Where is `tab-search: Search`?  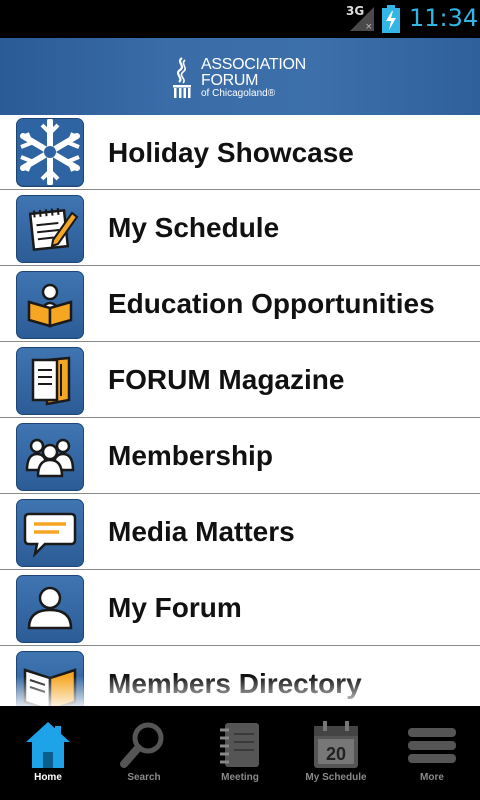 tab-search: Search is located at coordinates (144, 753).